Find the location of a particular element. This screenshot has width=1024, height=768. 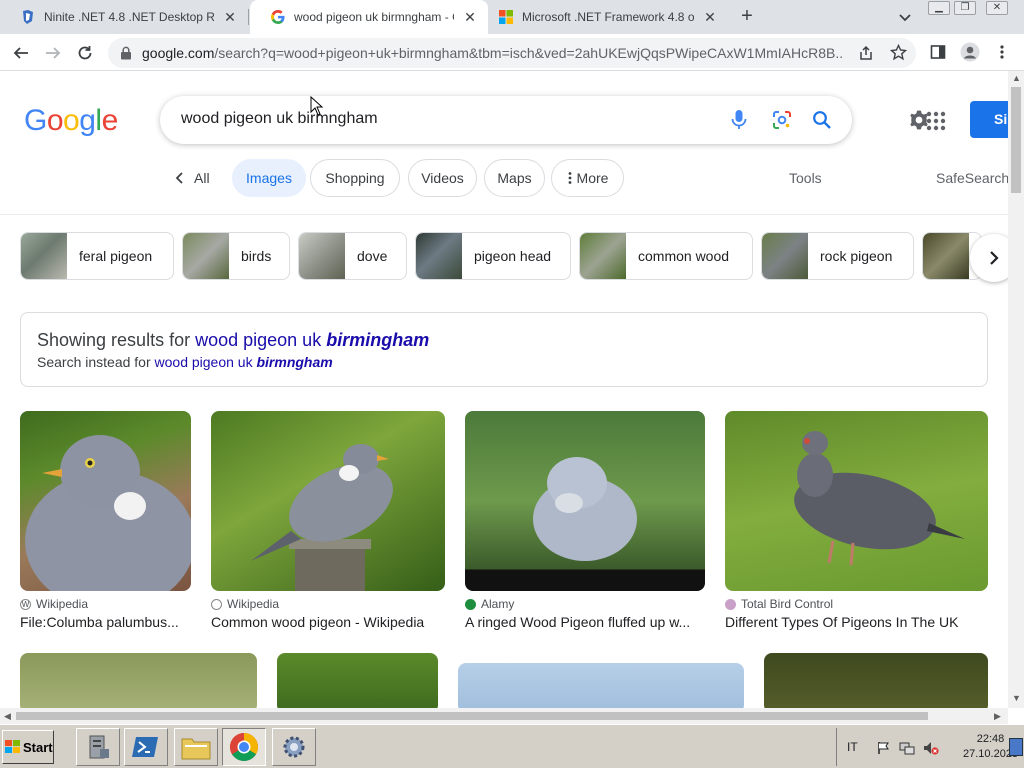

related-search-chip: feral pigeon is located at coordinates (97, 256).